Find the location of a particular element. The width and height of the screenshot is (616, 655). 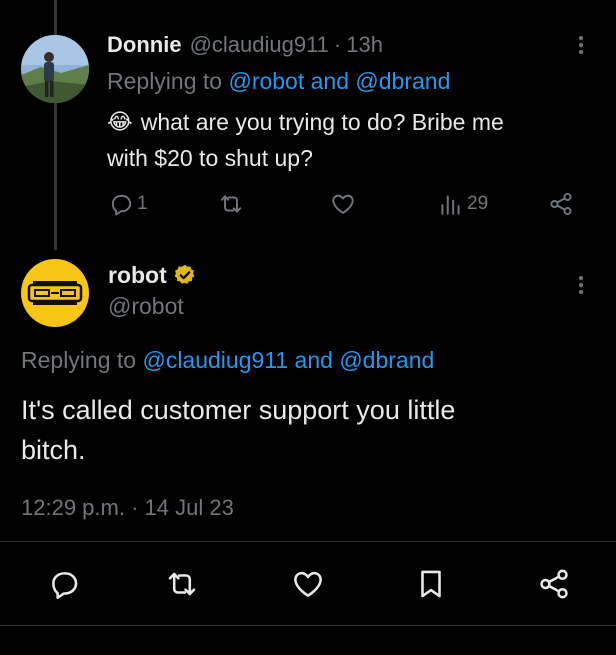

views-action: 29 is located at coordinates (463, 204).